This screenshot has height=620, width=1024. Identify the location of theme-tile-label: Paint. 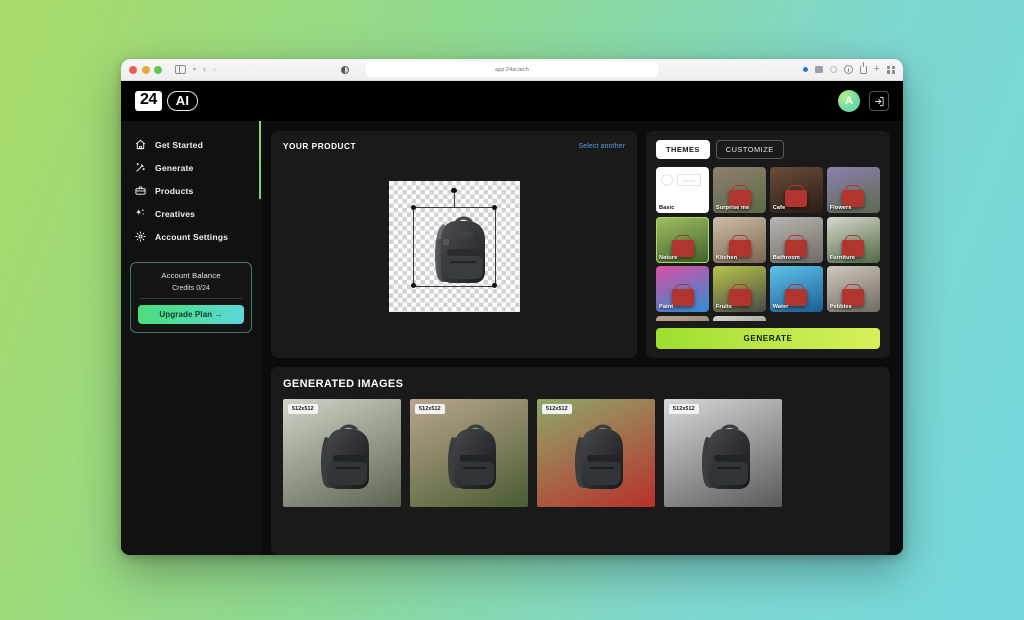
(666, 307).